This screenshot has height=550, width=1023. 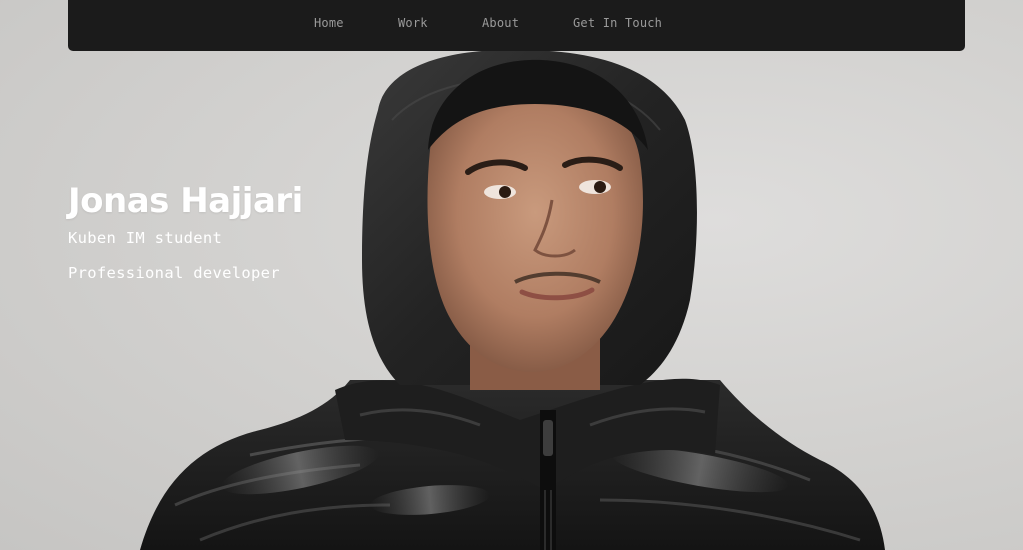 I want to click on nav-home-link: Home, so click(x=329, y=23).